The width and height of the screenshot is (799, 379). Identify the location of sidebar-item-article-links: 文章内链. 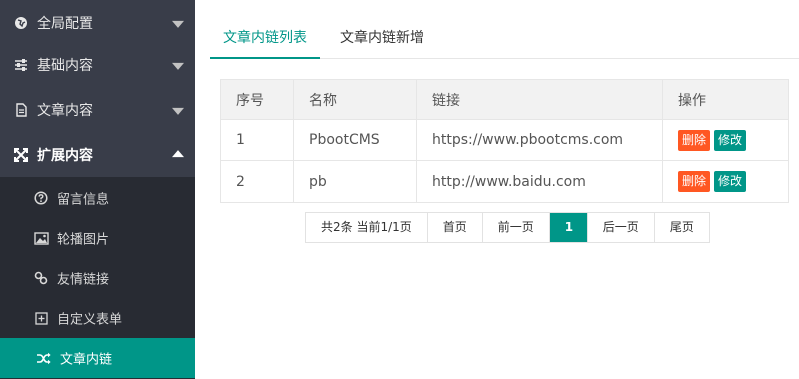
(97, 358).